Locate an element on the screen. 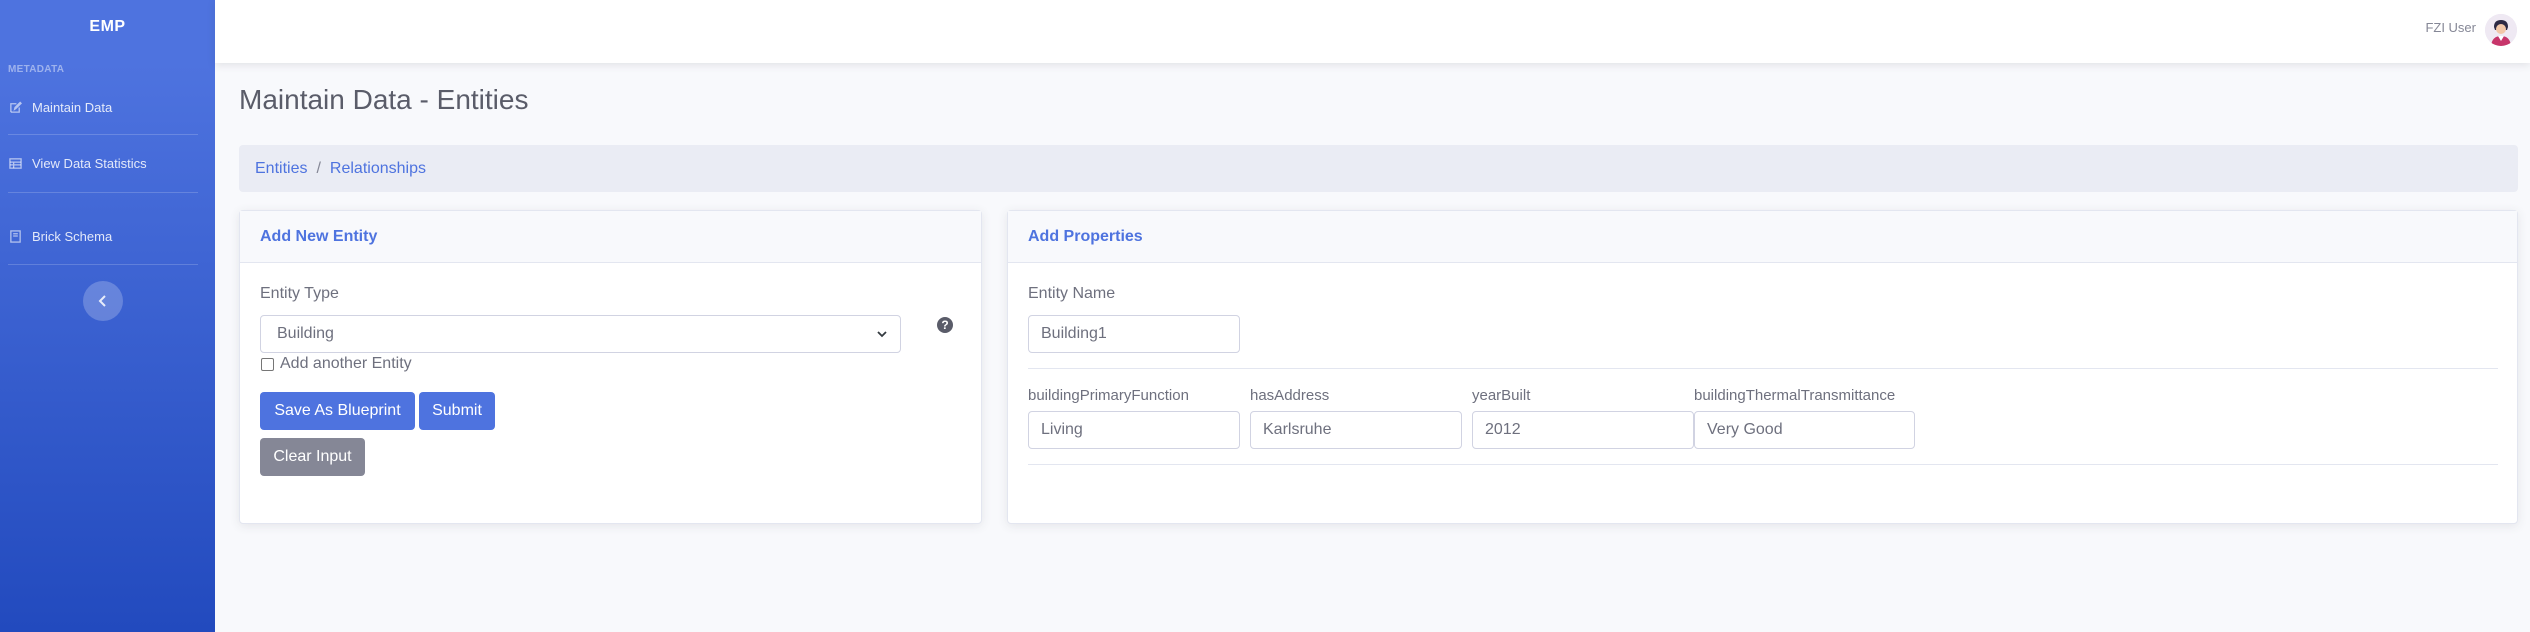 This screenshot has height=632, width=2530. property-label: yearBuilt is located at coordinates (1501, 395).